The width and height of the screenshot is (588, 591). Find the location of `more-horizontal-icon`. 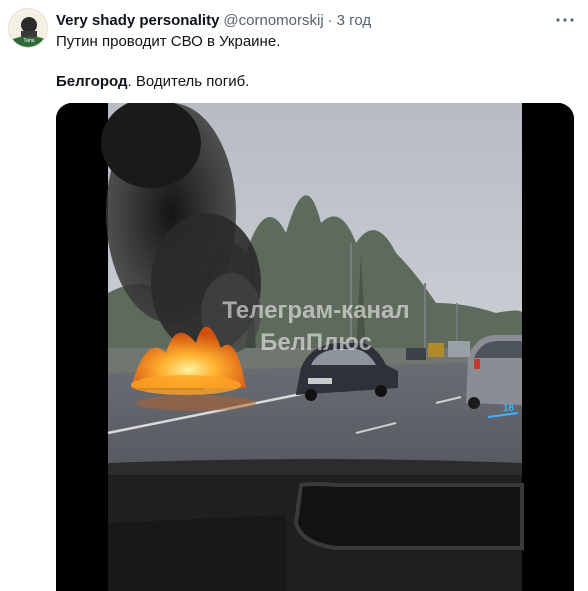

more-horizontal-icon is located at coordinates (565, 20).